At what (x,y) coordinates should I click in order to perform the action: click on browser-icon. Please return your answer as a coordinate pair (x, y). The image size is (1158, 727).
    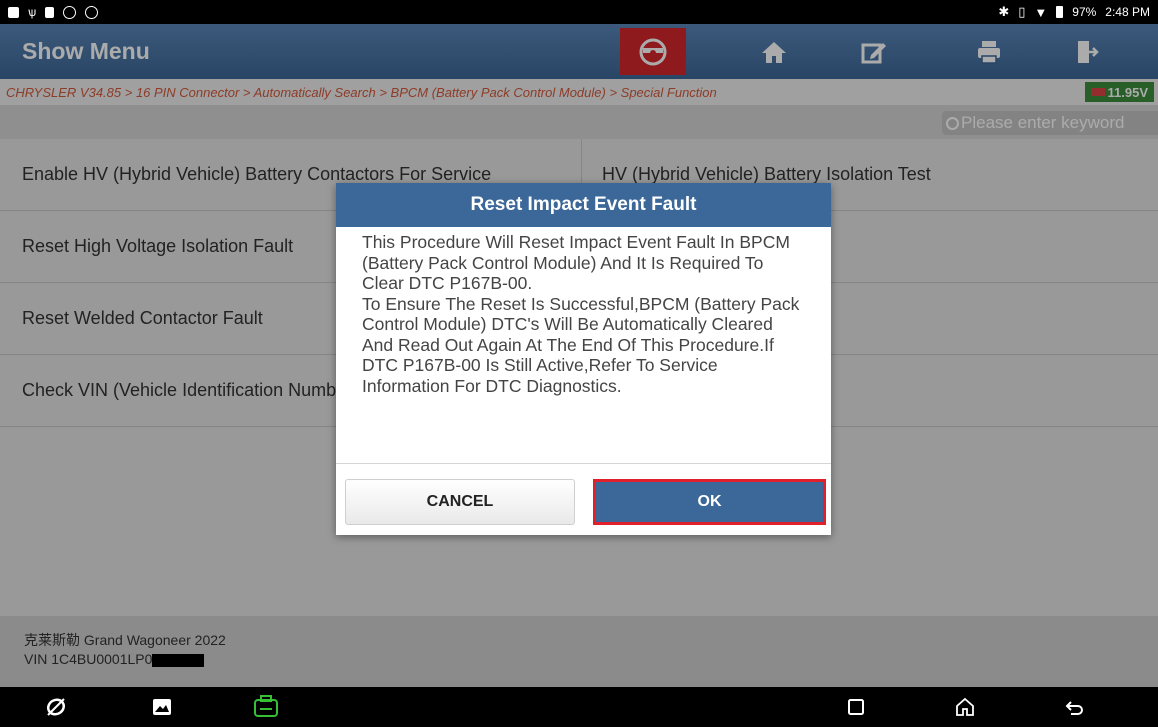
    Looking at the image, I should click on (56, 707).